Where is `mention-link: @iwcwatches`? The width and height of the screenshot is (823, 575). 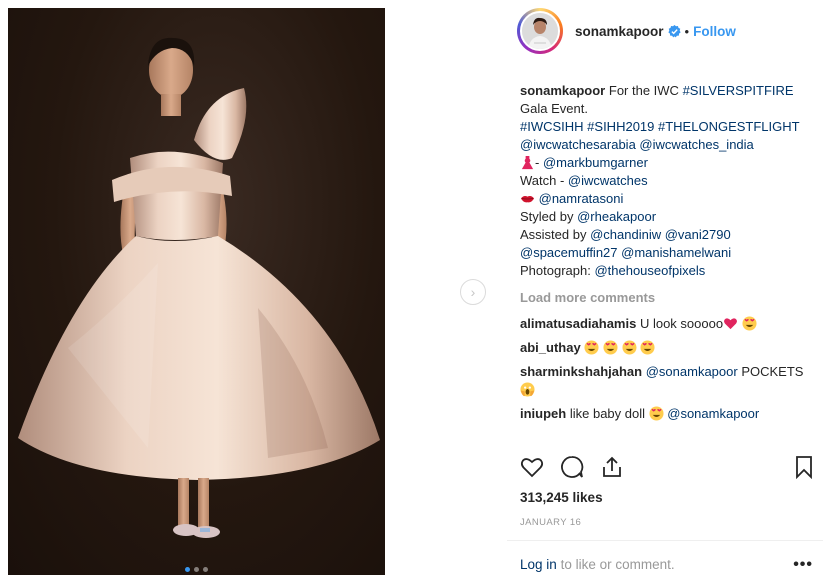 mention-link: @iwcwatches is located at coordinates (608, 180).